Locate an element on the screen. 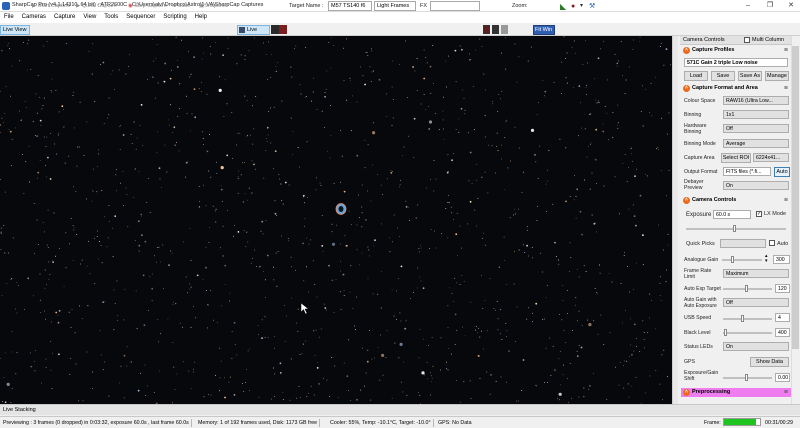 This screenshot has width=800, height=428. histogram-icon: ◣ is located at coordinates (563, 6).